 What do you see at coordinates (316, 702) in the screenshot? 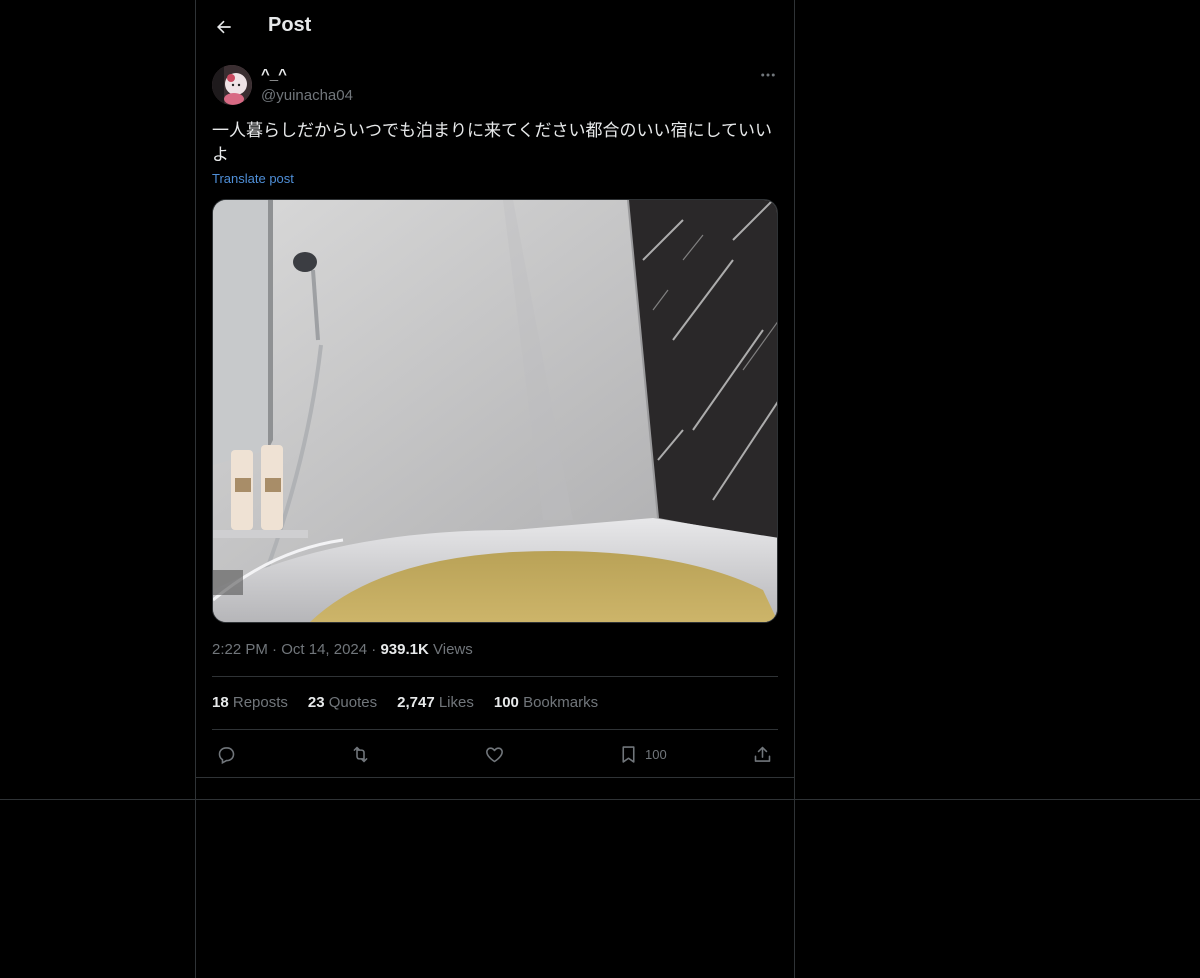
I see `quotes-count: 23` at bounding box center [316, 702].